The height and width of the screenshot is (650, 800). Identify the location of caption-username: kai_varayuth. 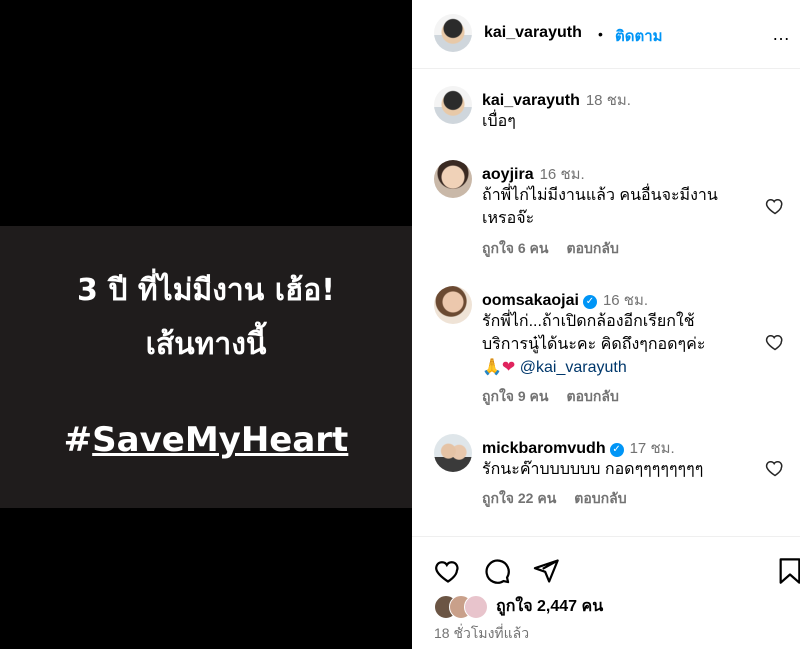
(531, 100).